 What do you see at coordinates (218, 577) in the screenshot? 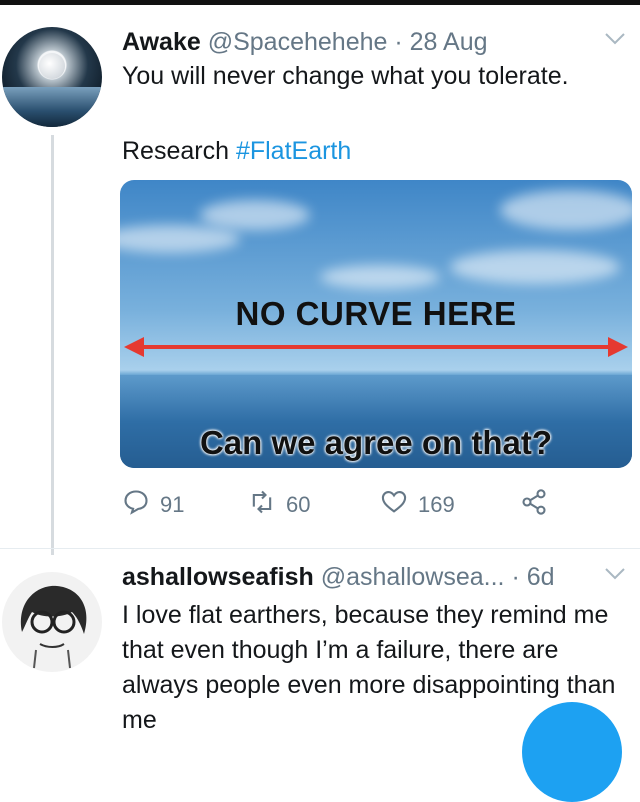
I see `display-name: ashallowseafish` at bounding box center [218, 577].